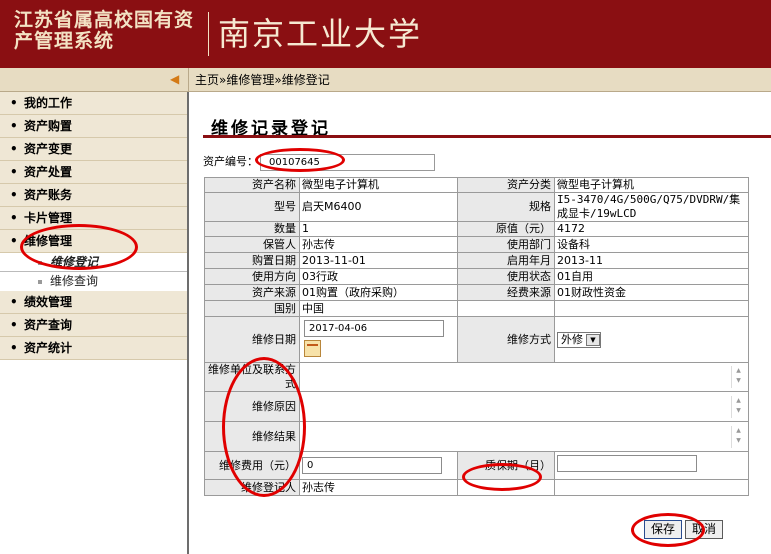 The height and width of the screenshot is (554, 771). What do you see at coordinates (372, 465) in the screenshot?
I see `repair-cost-input: 0` at bounding box center [372, 465].